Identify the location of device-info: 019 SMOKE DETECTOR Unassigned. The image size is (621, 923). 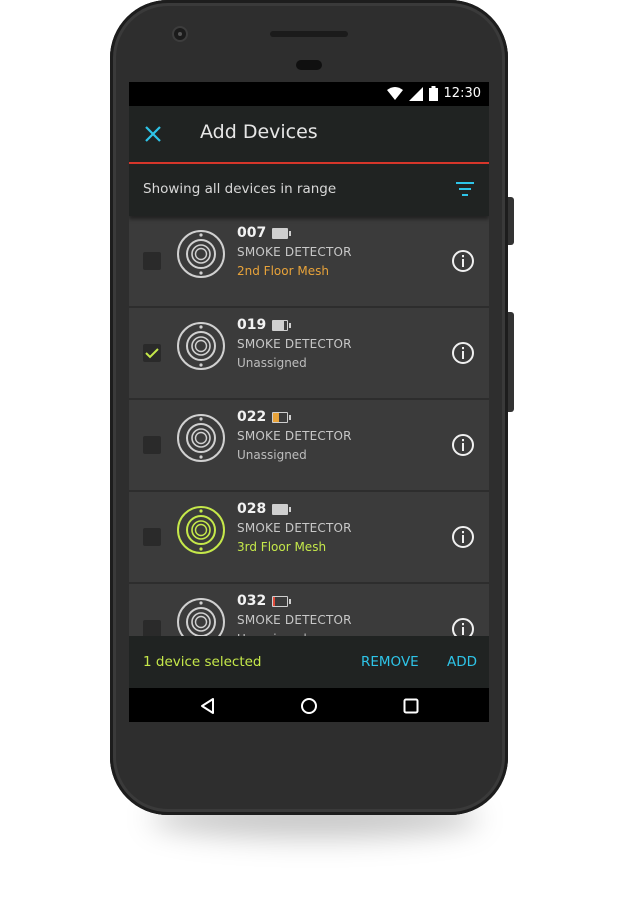
(294, 343).